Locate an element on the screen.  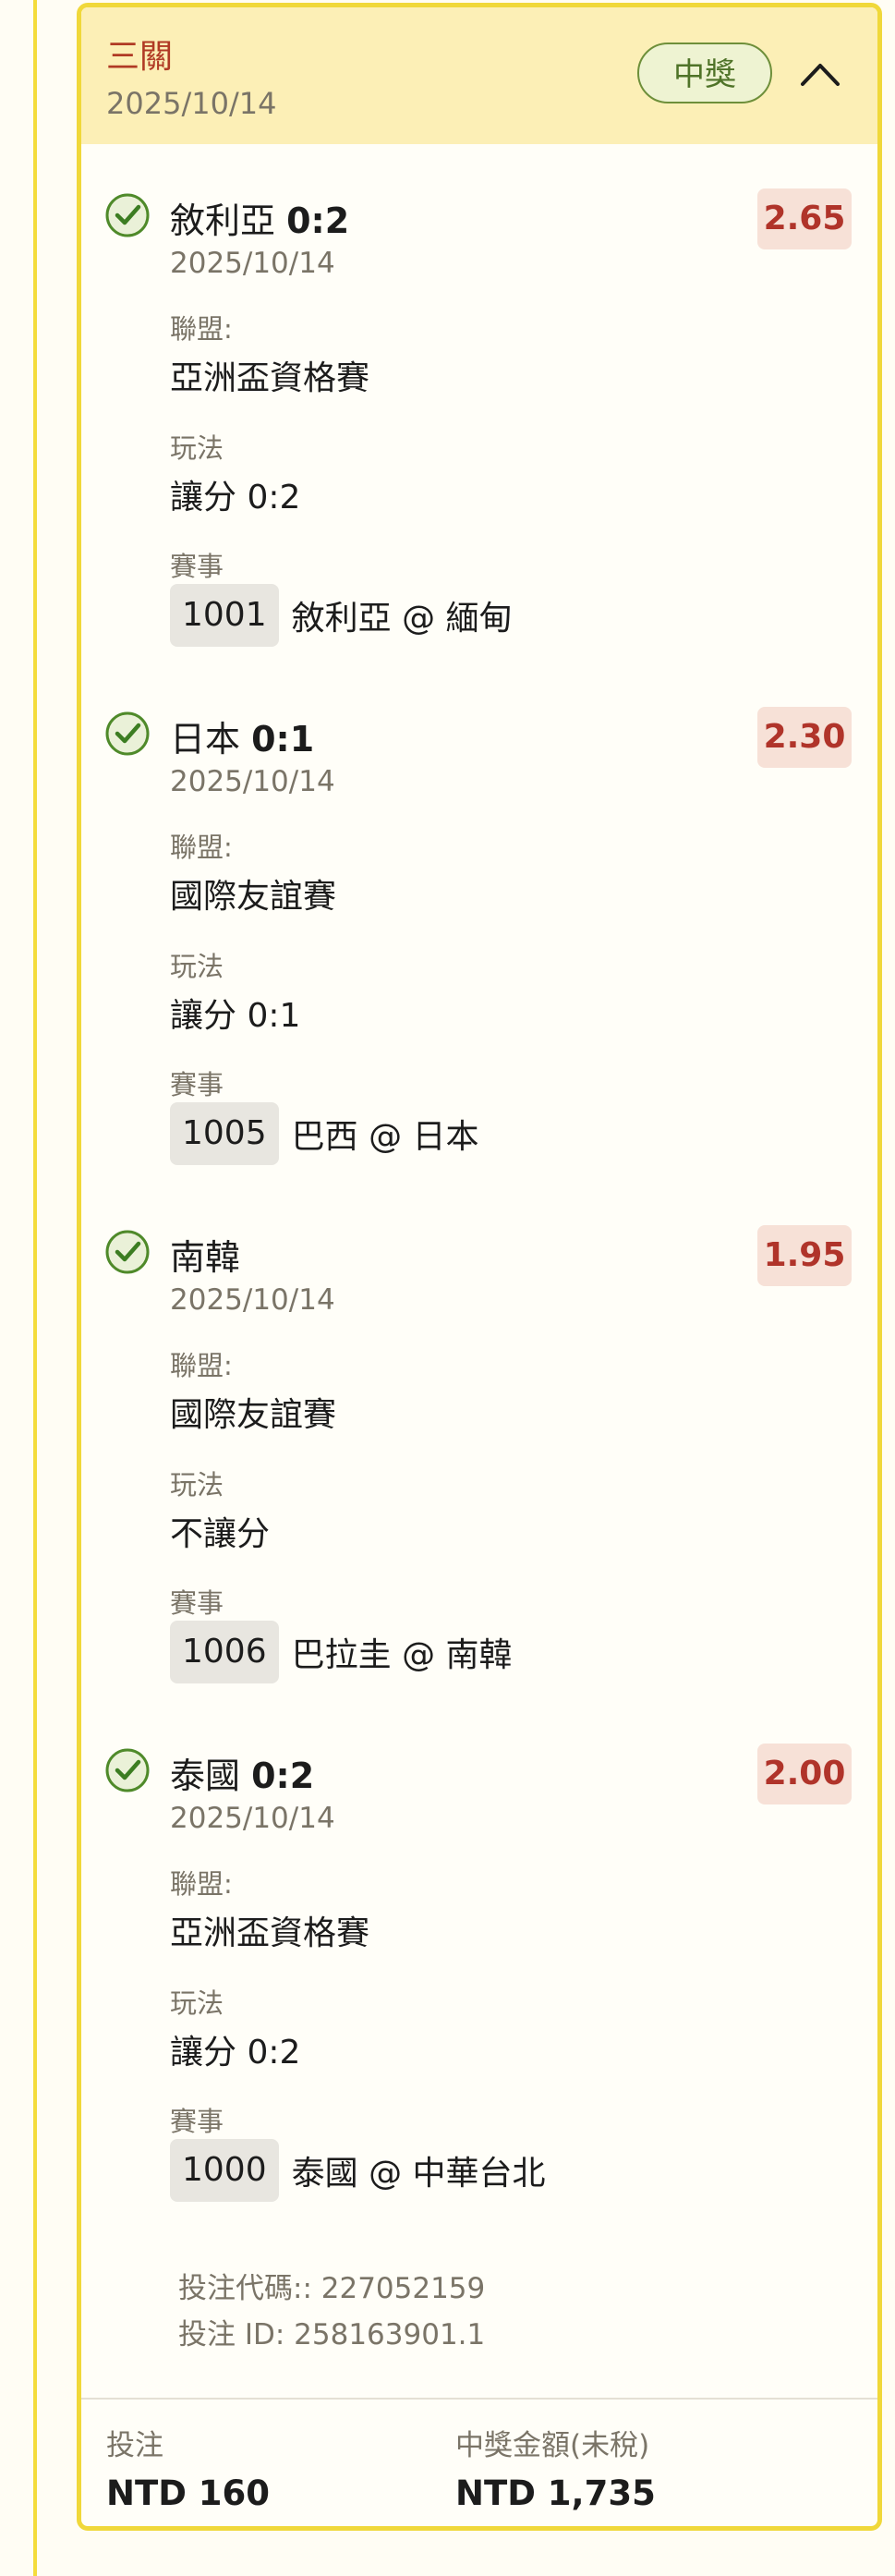
match-name: 巴西 @ 日本 is located at coordinates (385, 1137).